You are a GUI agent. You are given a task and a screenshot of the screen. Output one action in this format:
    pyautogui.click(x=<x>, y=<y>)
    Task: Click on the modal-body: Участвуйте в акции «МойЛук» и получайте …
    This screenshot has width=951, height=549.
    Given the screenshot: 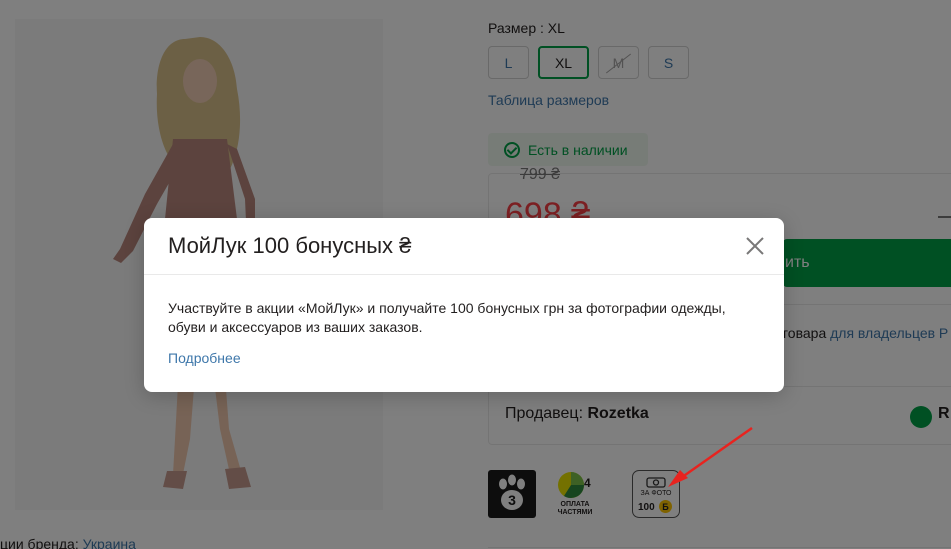 What is the action you would take?
    pyautogui.click(x=464, y=321)
    